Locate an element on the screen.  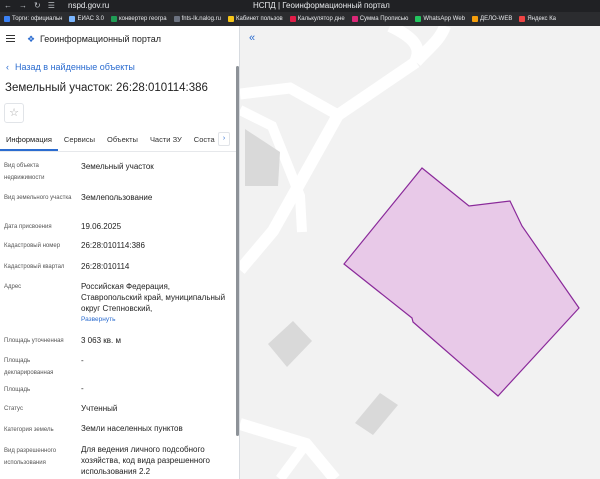
attr-label-cadastral-quarter: Кадастровый квартал is located at coordinates (34, 267).